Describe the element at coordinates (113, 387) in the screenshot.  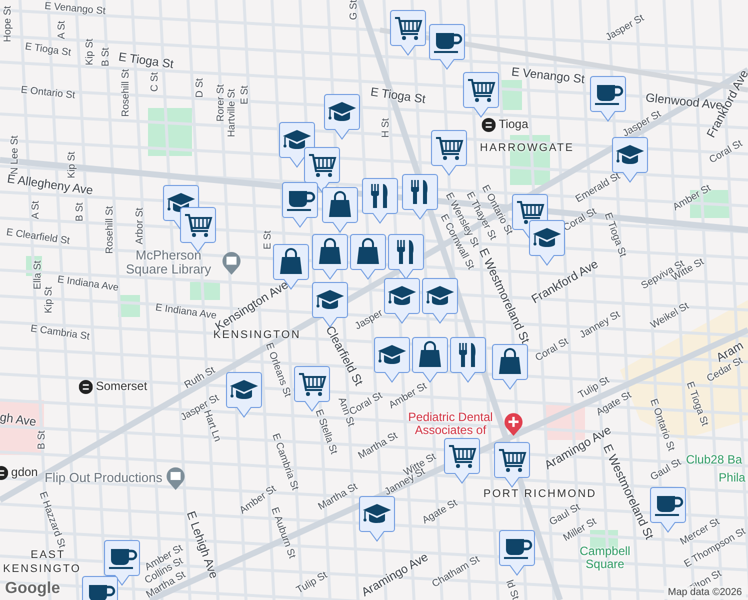
I see `station-label: Somerset` at that location.